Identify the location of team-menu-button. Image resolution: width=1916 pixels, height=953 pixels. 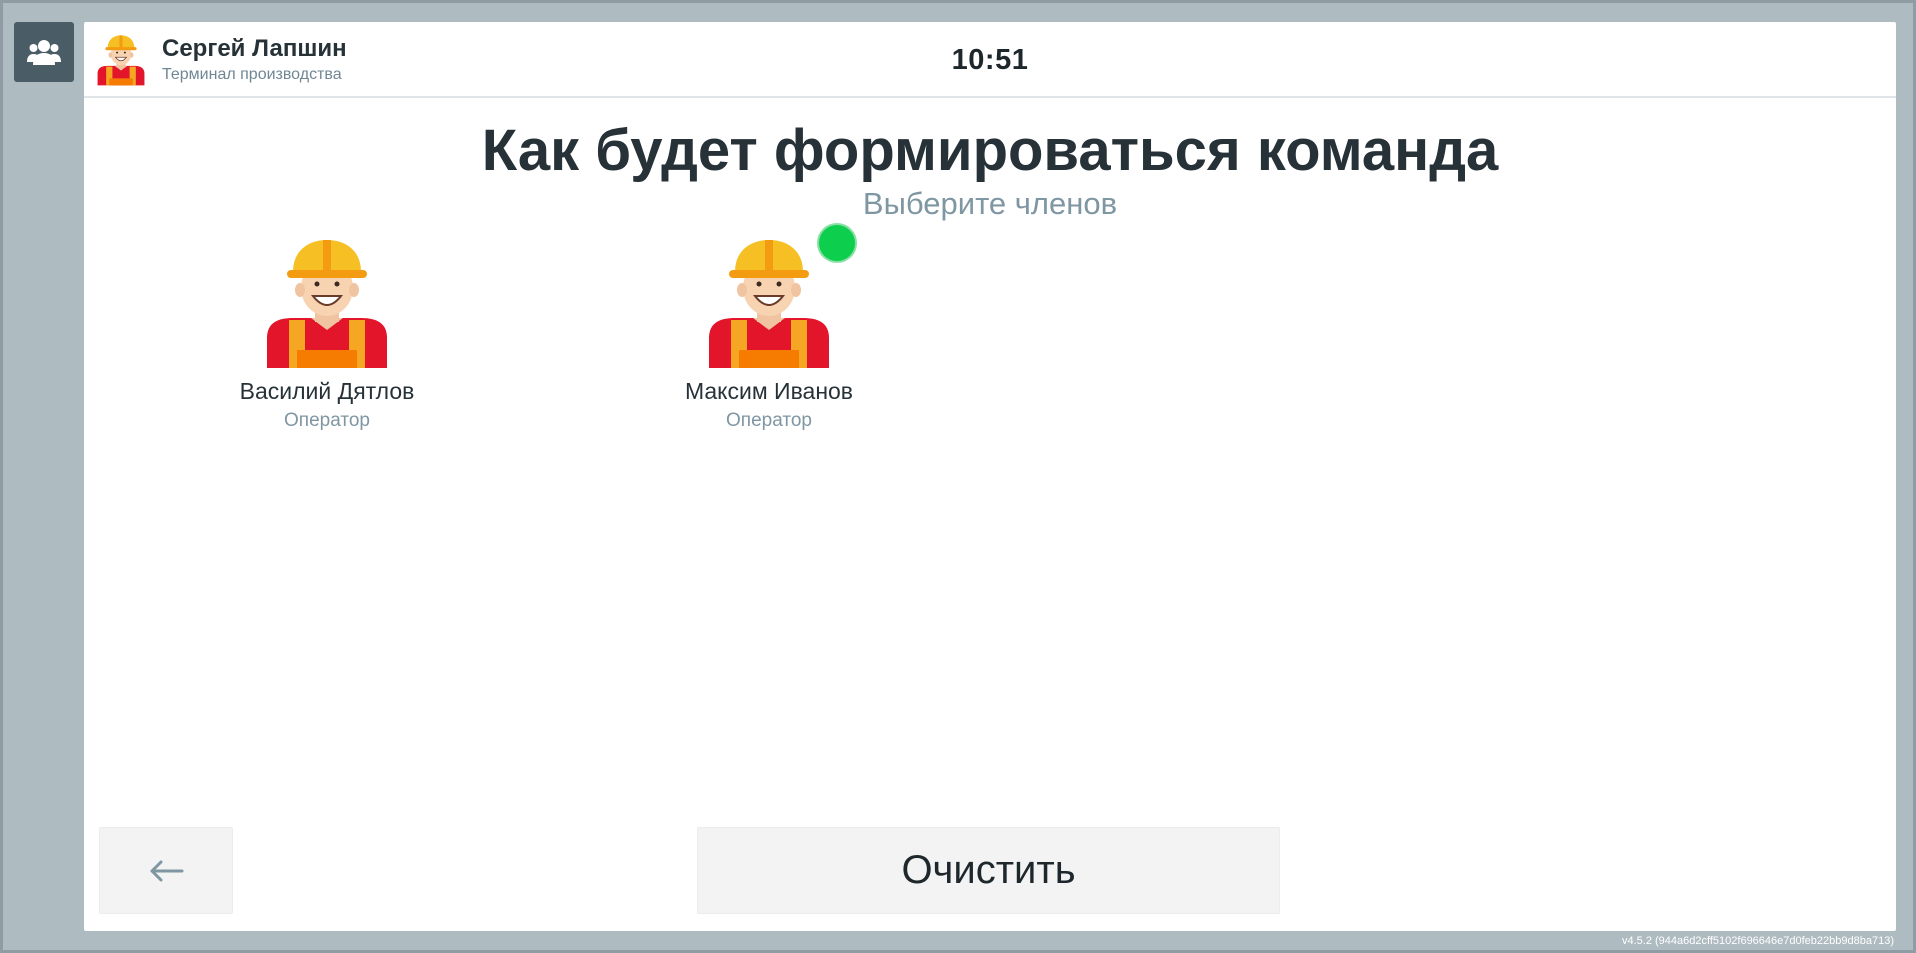
(44, 52).